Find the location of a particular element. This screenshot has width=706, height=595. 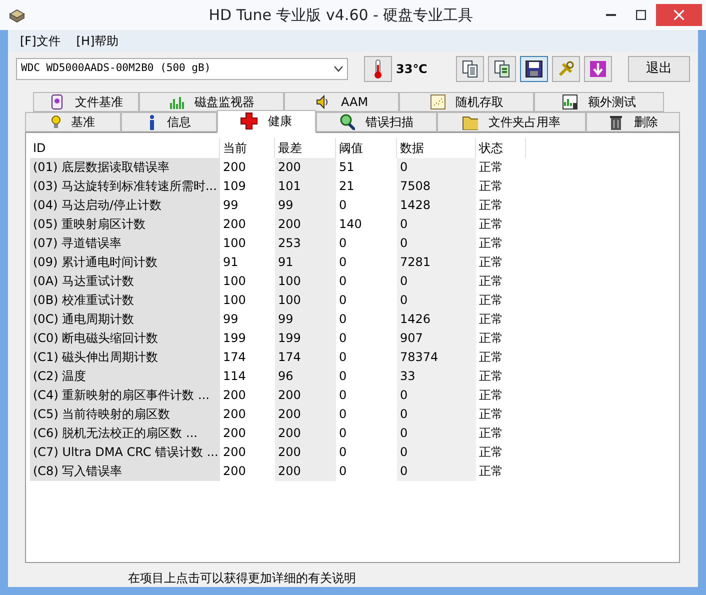

tab: 错误扫描 is located at coordinates (376, 122).